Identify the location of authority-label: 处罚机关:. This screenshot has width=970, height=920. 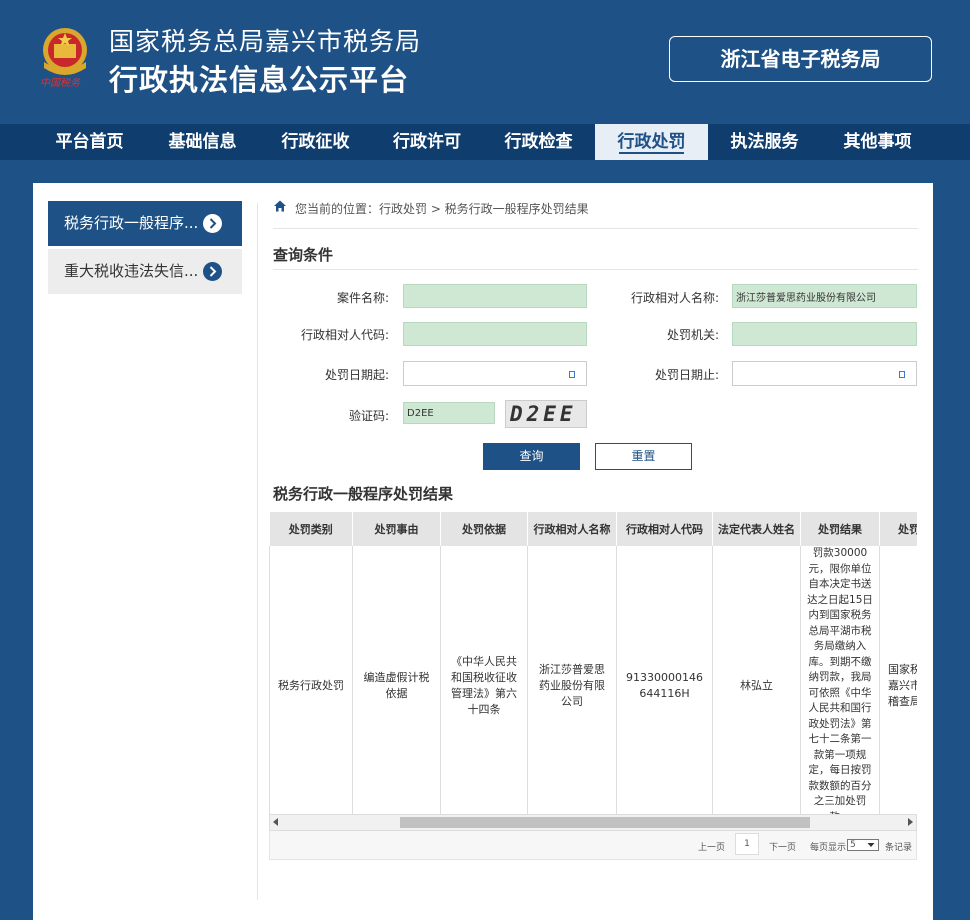
(692, 335).